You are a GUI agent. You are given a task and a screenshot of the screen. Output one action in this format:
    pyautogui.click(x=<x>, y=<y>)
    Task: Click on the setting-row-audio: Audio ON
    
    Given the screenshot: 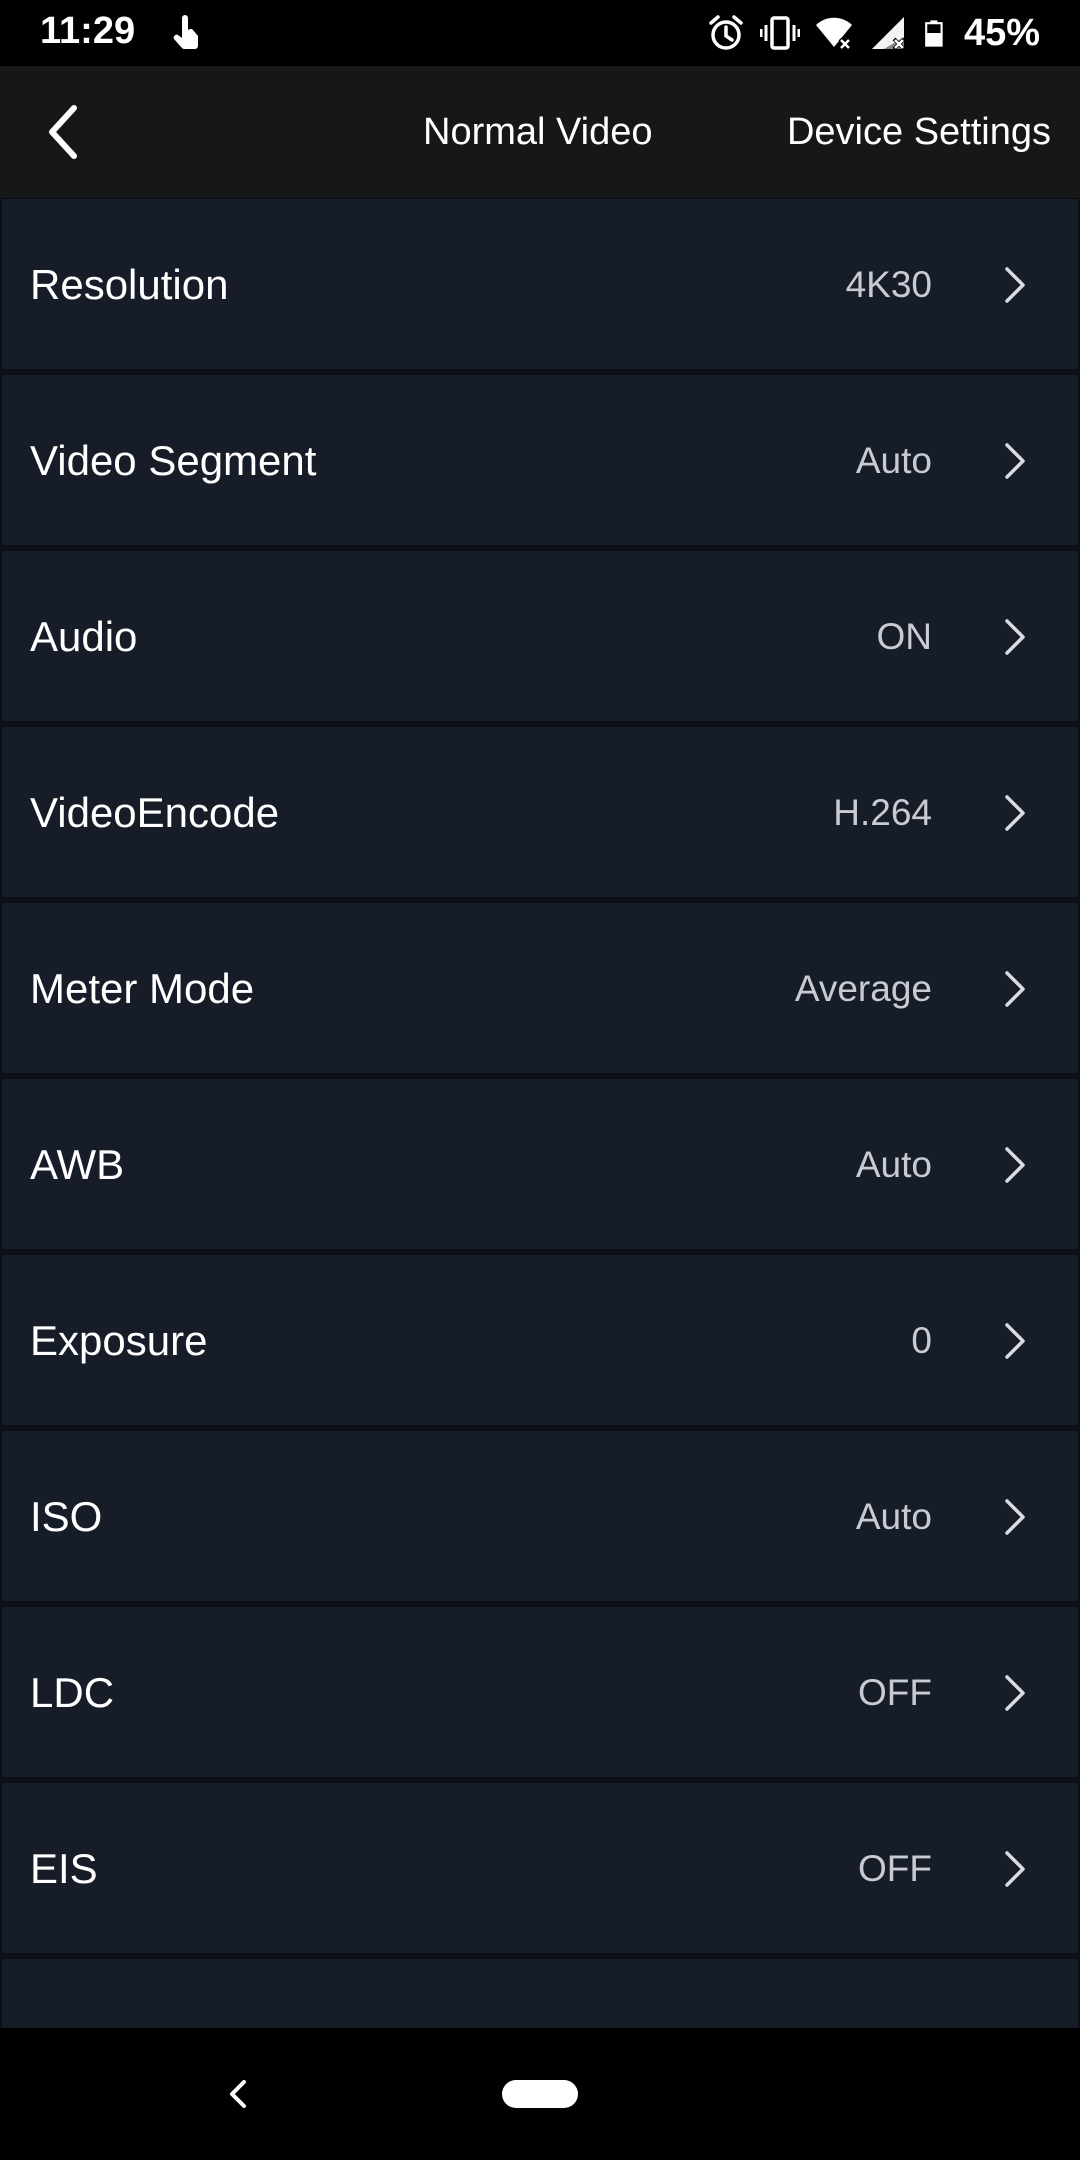 What is the action you would take?
    pyautogui.click(x=540, y=636)
    